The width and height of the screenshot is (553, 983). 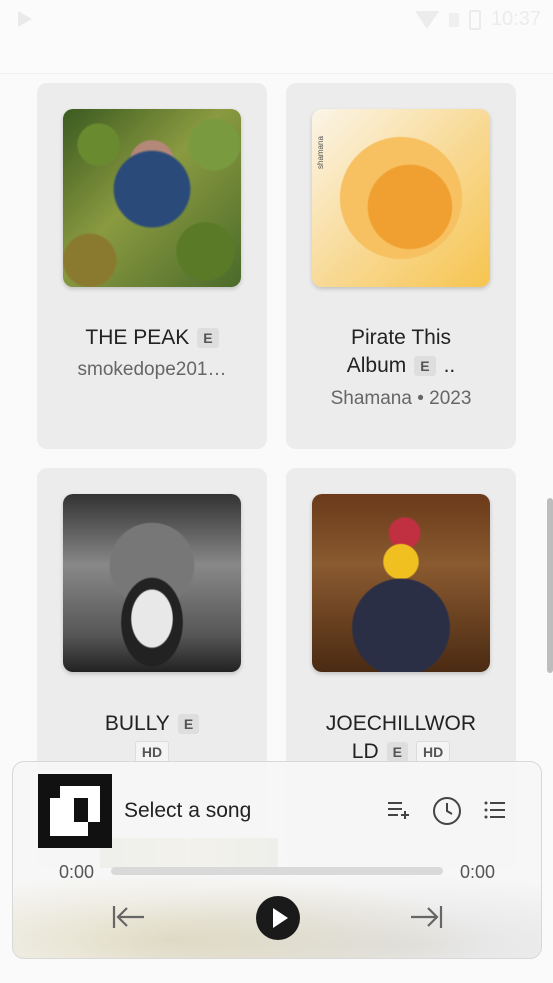 I want to click on album-title-row: BULLY E, so click(x=152, y=724).